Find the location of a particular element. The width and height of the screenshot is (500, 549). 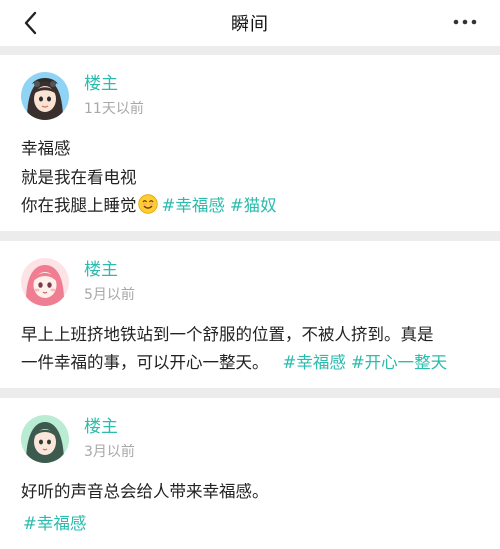

content-line: 好听的声音总会给人带来幸福感。 is located at coordinates (145, 491).